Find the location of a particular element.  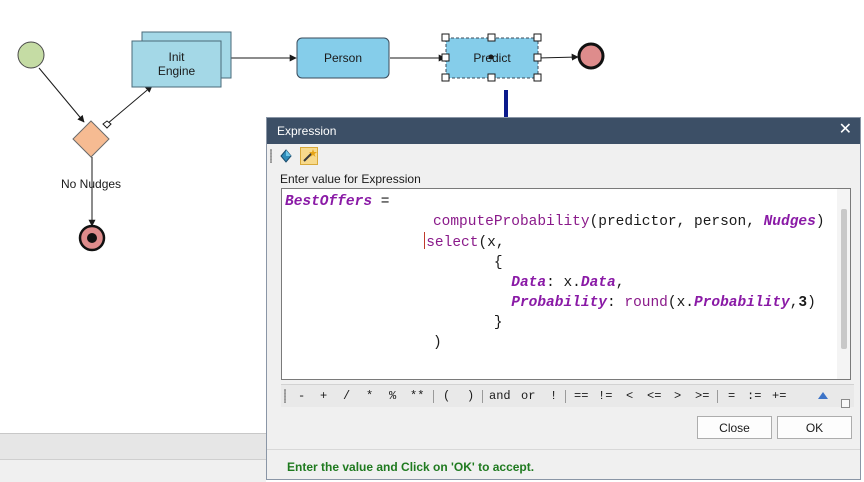

operator-plus-assign-button: += is located at coordinates (779, 396).